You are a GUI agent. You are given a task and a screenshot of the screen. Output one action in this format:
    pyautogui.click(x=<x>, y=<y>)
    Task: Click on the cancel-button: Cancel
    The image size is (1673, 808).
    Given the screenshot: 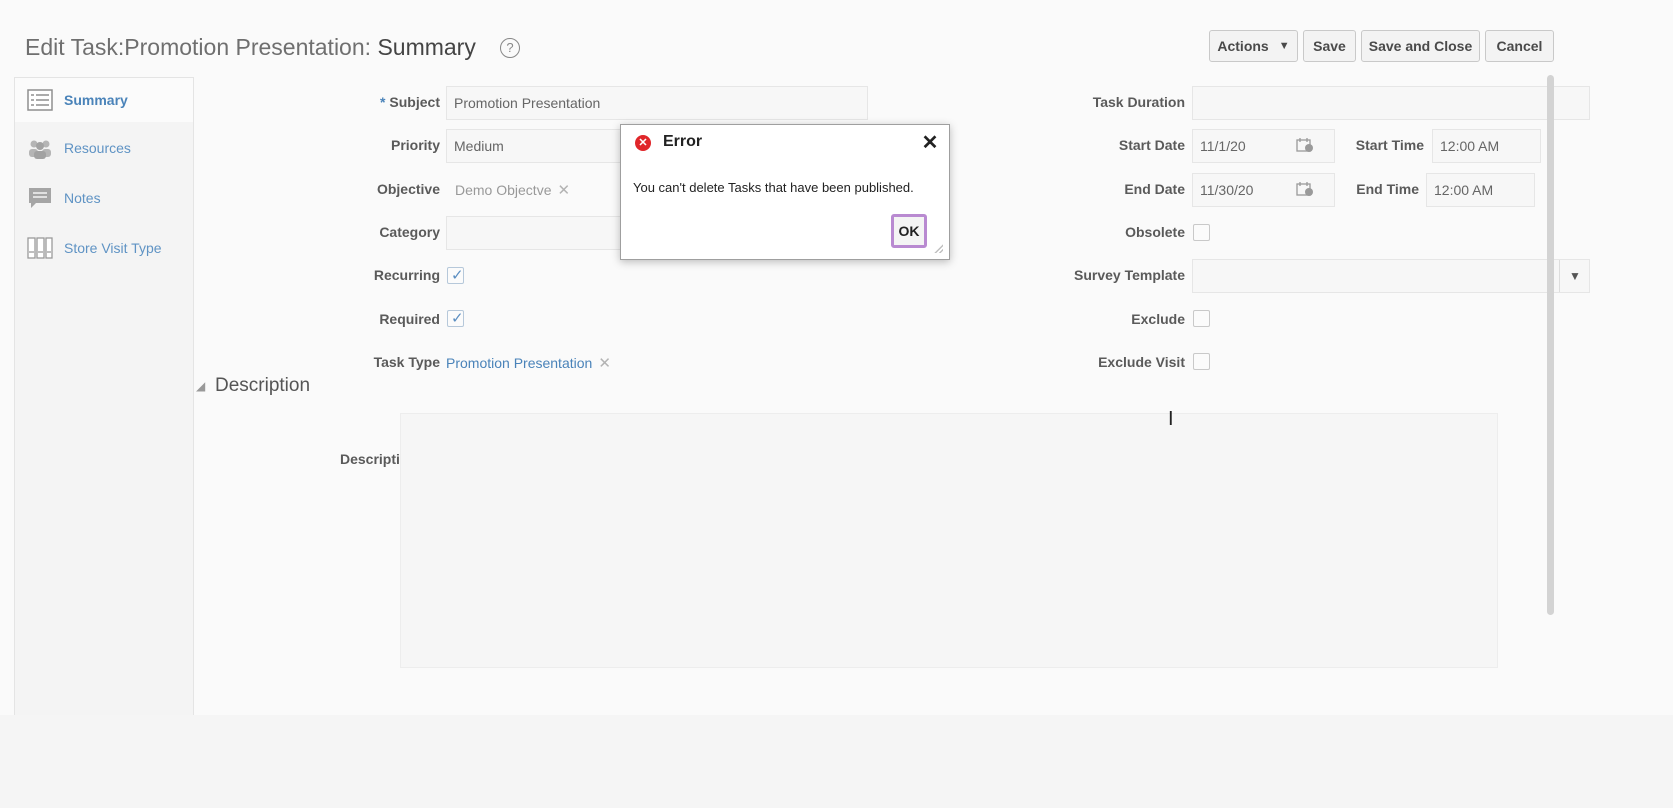 What is the action you would take?
    pyautogui.click(x=1519, y=46)
    